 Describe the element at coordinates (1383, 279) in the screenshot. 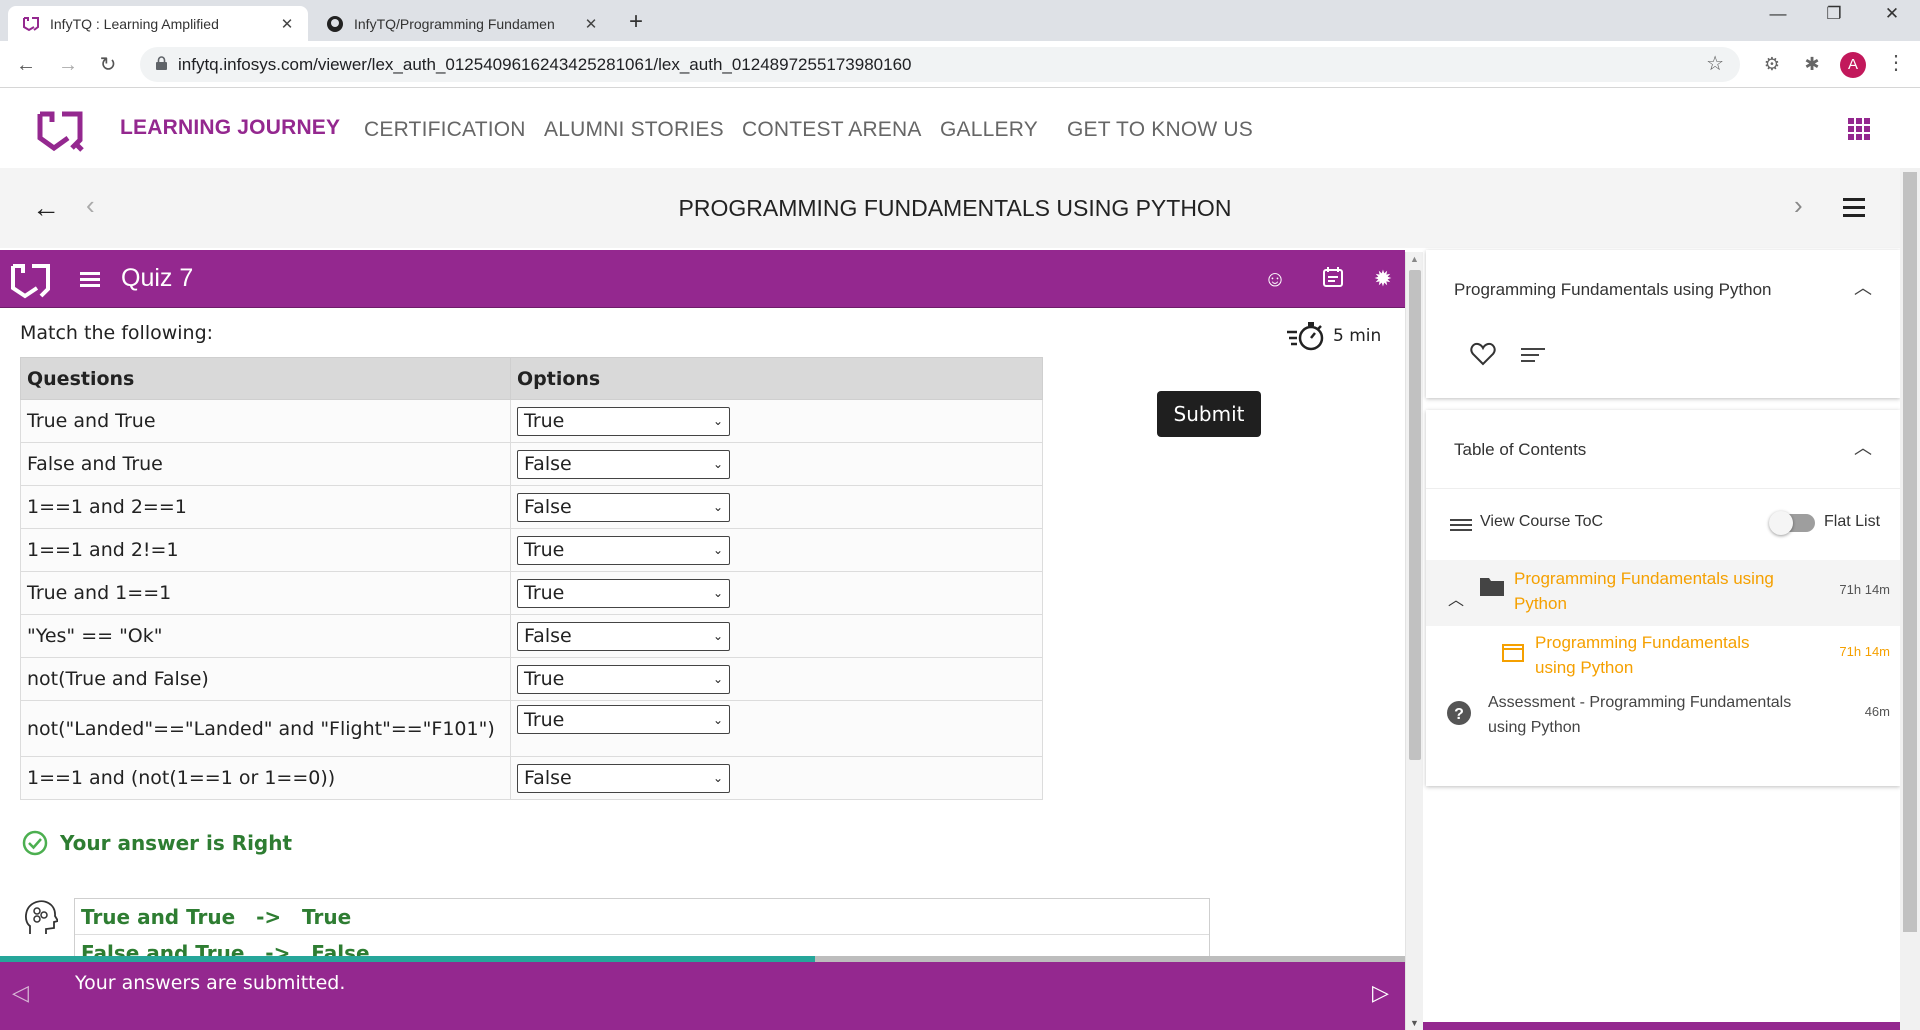

I see `settings-gear-icon: ✹` at that location.